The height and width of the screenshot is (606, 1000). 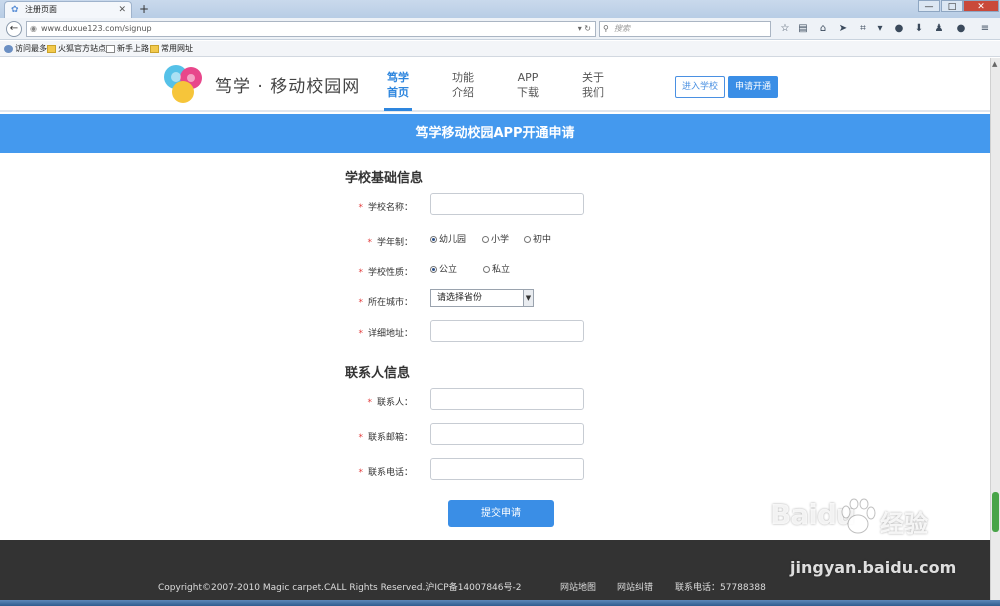 I want to click on bookmark-getting-started: 新手上路, so click(x=127, y=49).